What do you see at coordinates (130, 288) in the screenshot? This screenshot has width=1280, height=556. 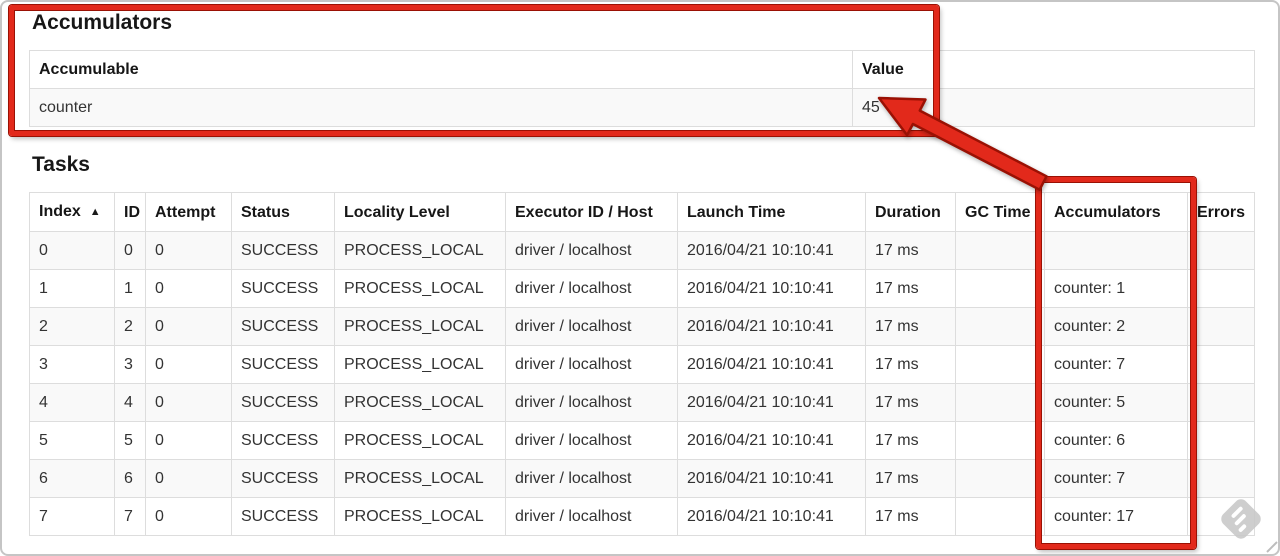 I see `task-cell: 1` at bounding box center [130, 288].